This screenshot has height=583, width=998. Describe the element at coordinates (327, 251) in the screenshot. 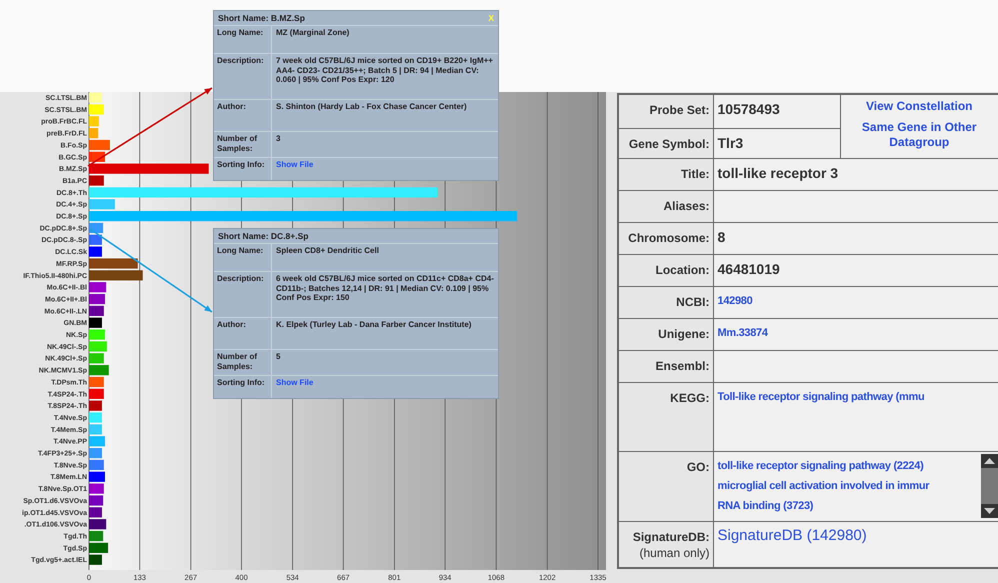

I see `field-value: Spleen CD8+ Dendritic Cell` at that location.